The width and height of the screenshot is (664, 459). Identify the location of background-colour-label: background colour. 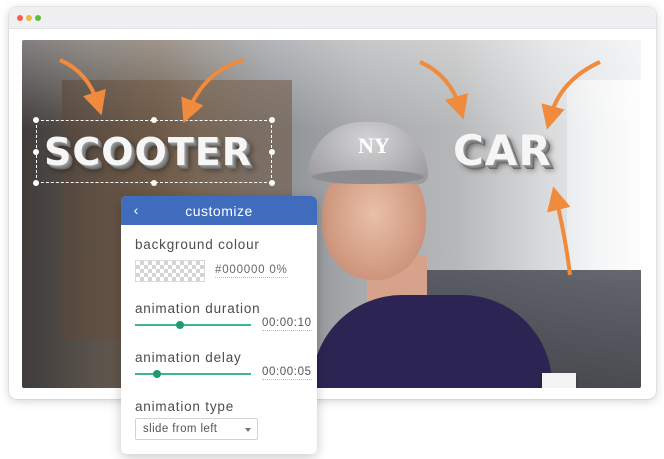
(197, 244).